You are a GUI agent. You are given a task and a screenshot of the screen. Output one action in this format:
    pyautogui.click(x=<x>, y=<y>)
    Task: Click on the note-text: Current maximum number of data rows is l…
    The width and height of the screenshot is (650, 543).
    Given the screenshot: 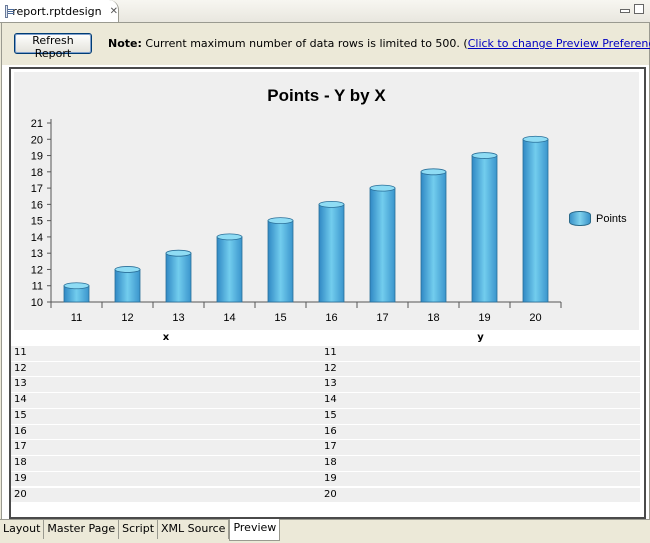 What is the action you would take?
    pyautogui.click(x=304, y=43)
    